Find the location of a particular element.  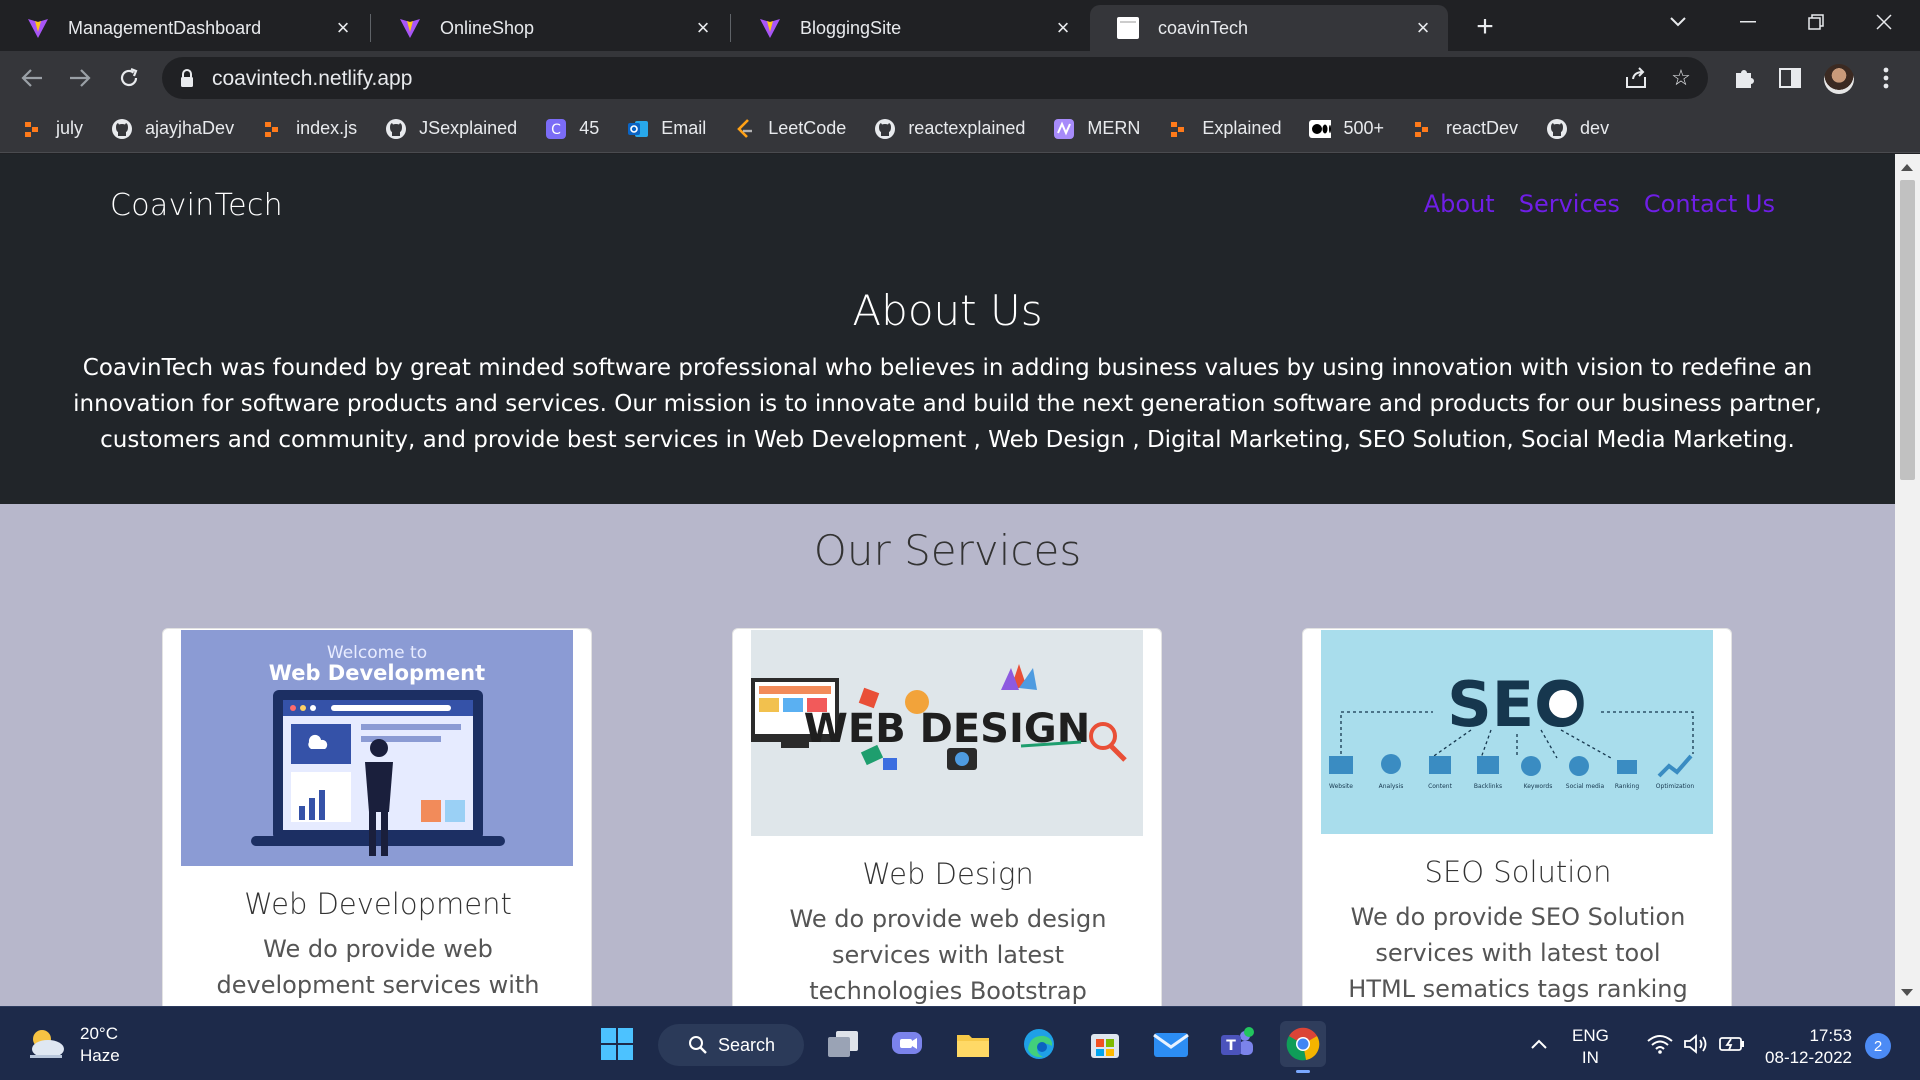

bookmark-mern: MERN is located at coordinates (1096, 129).